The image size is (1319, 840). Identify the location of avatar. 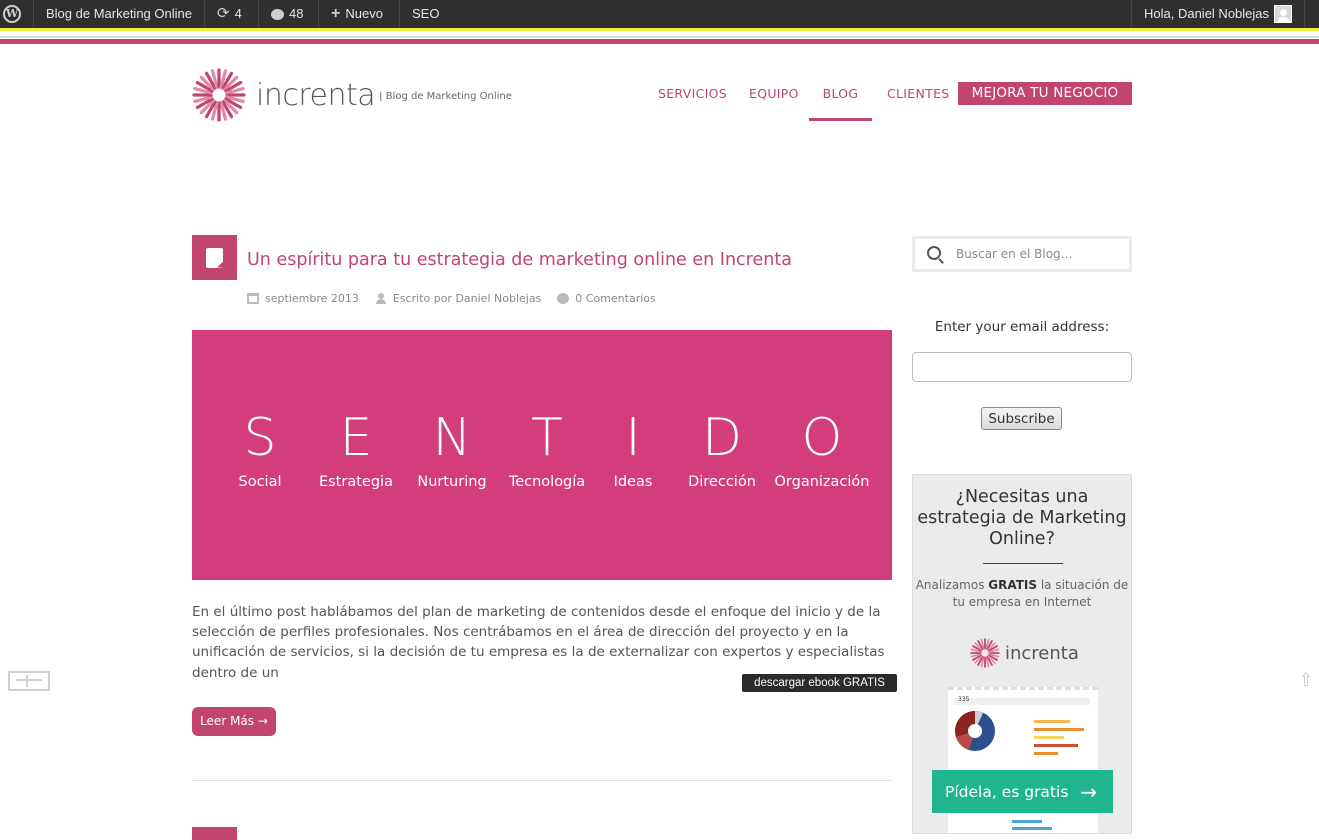
(1283, 14).